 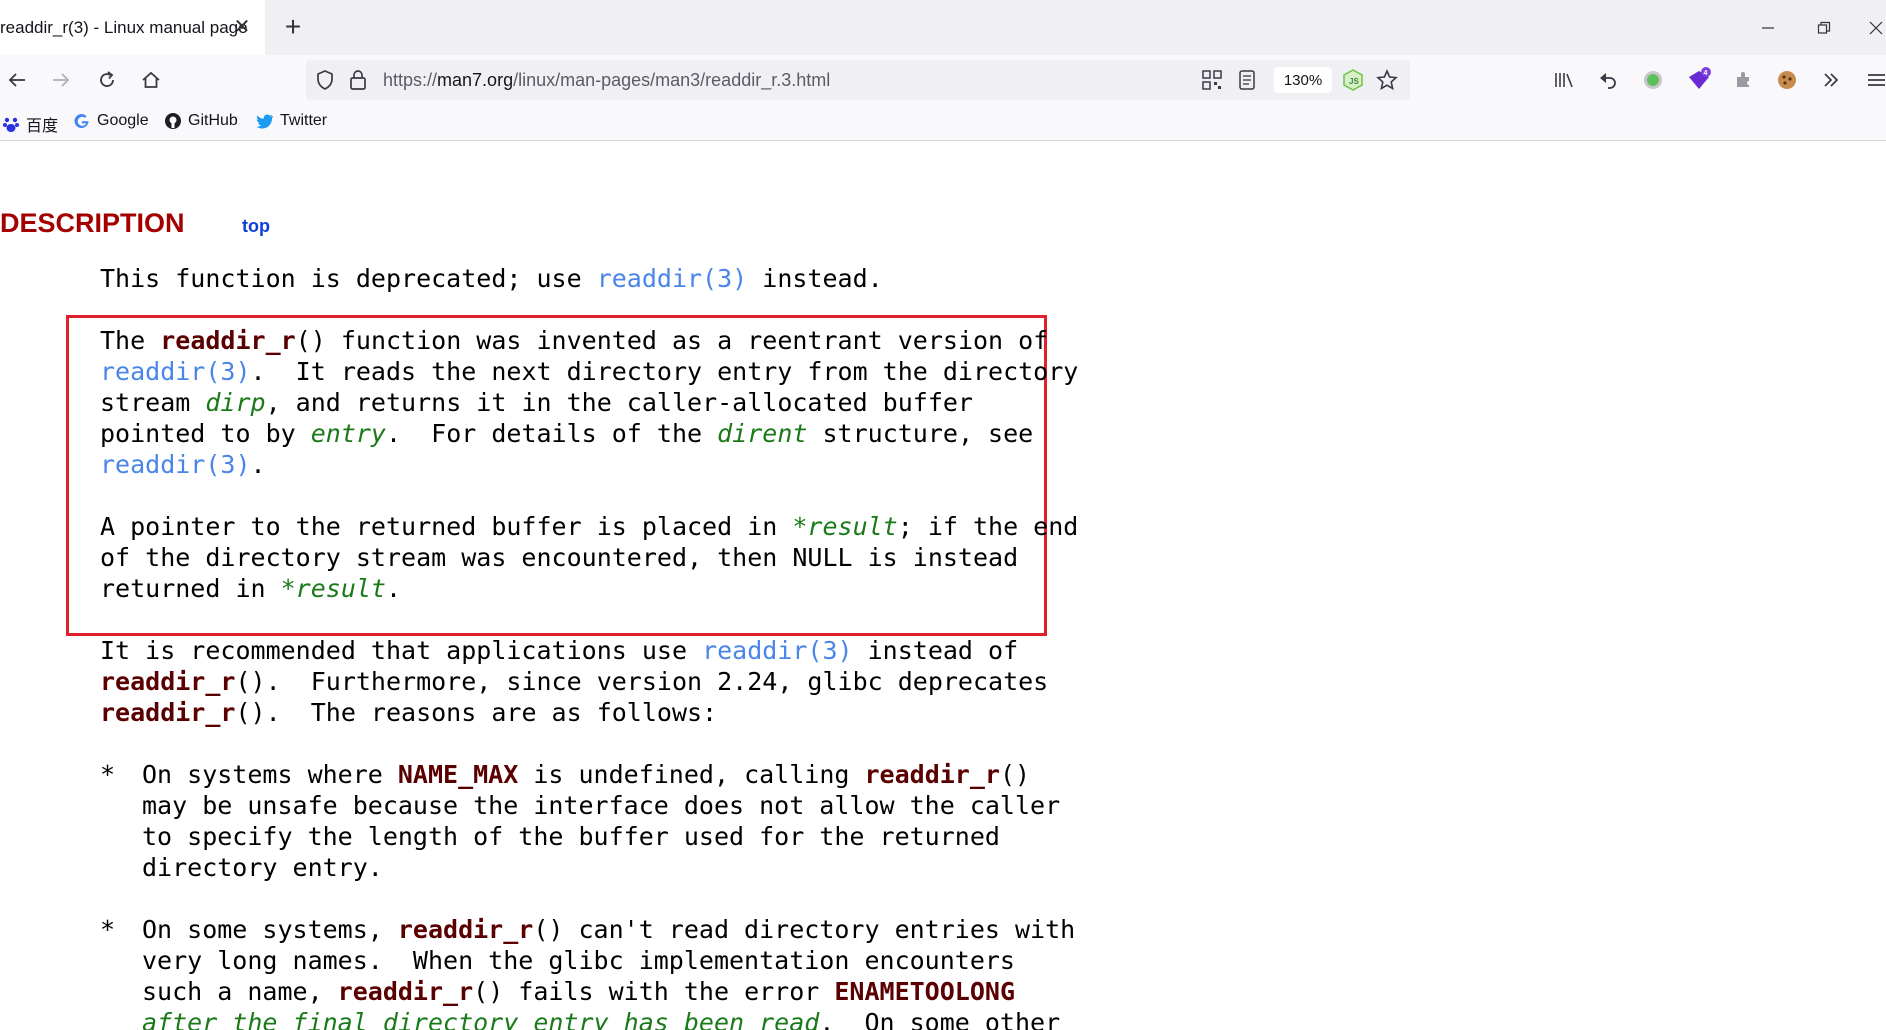 What do you see at coordinates (213, 120) in the screenshot?
I see `bookmark-label: GitHub` at bounding box center [213, 120].